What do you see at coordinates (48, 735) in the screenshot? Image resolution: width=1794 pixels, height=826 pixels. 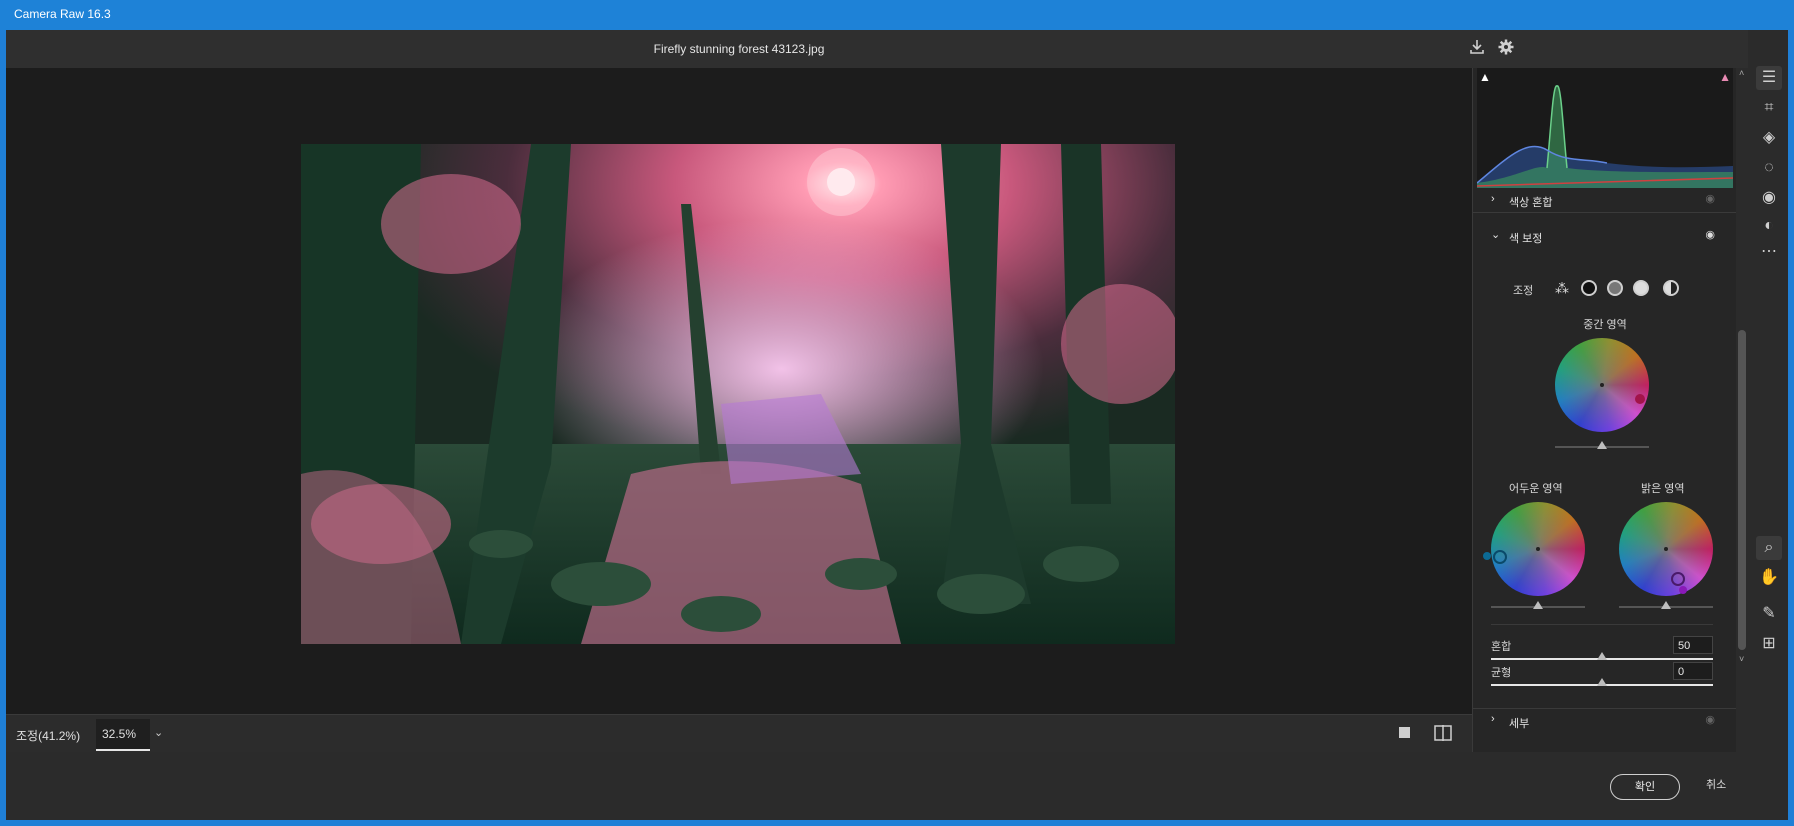 I see `zoom-fit-button: 조정(41.2%)` at bounding box center [48, 735].